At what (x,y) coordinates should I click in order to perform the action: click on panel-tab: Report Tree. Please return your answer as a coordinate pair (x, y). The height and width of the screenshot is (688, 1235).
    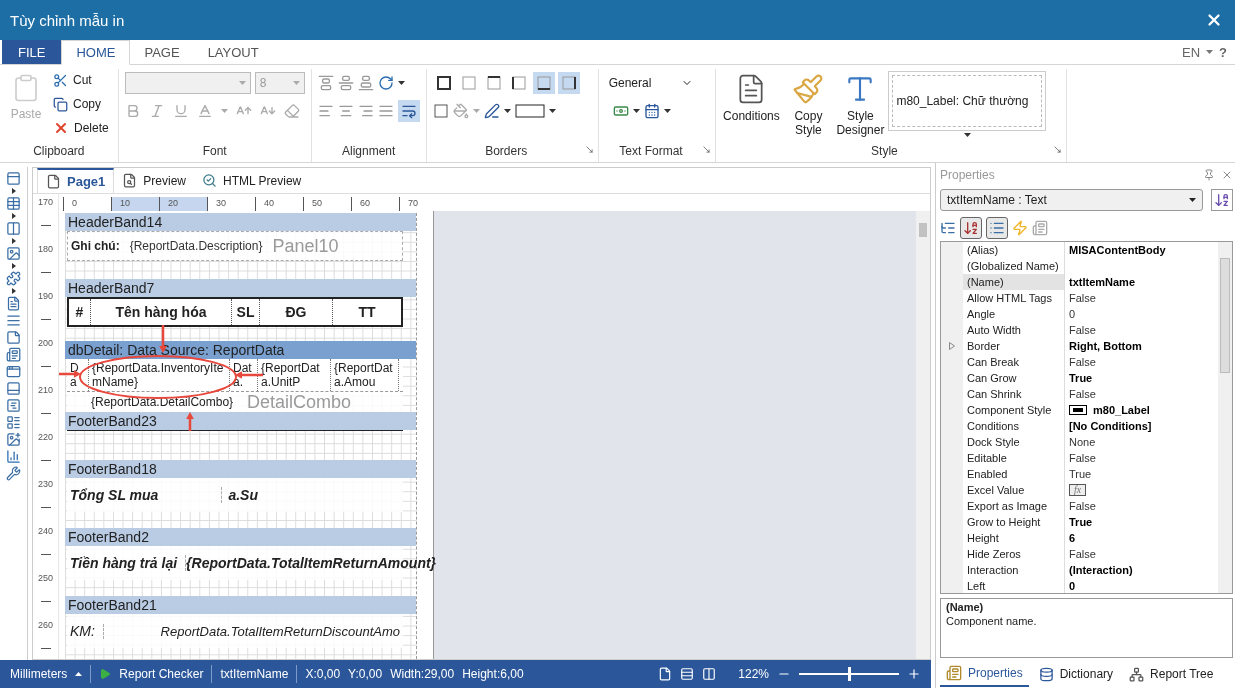
    Looking at the image, I should click on (1171, 674).